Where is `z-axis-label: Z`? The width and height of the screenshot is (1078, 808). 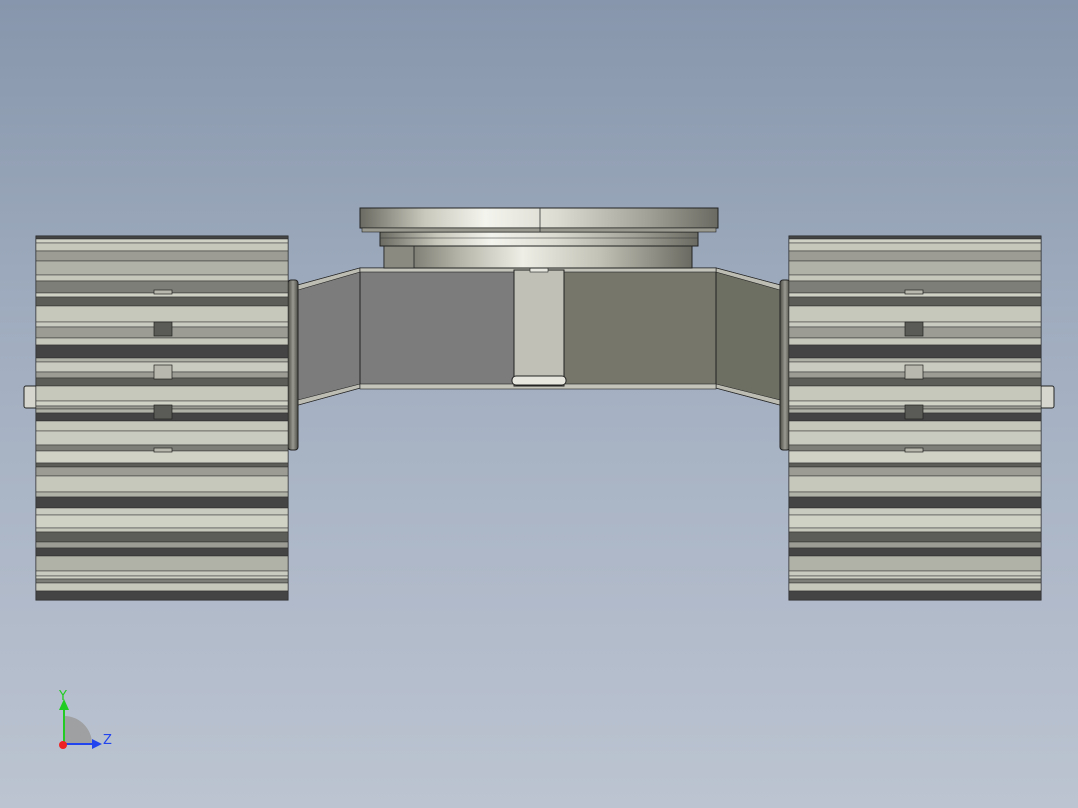
z-axis-label: Z is located at coordinates (107, 740).